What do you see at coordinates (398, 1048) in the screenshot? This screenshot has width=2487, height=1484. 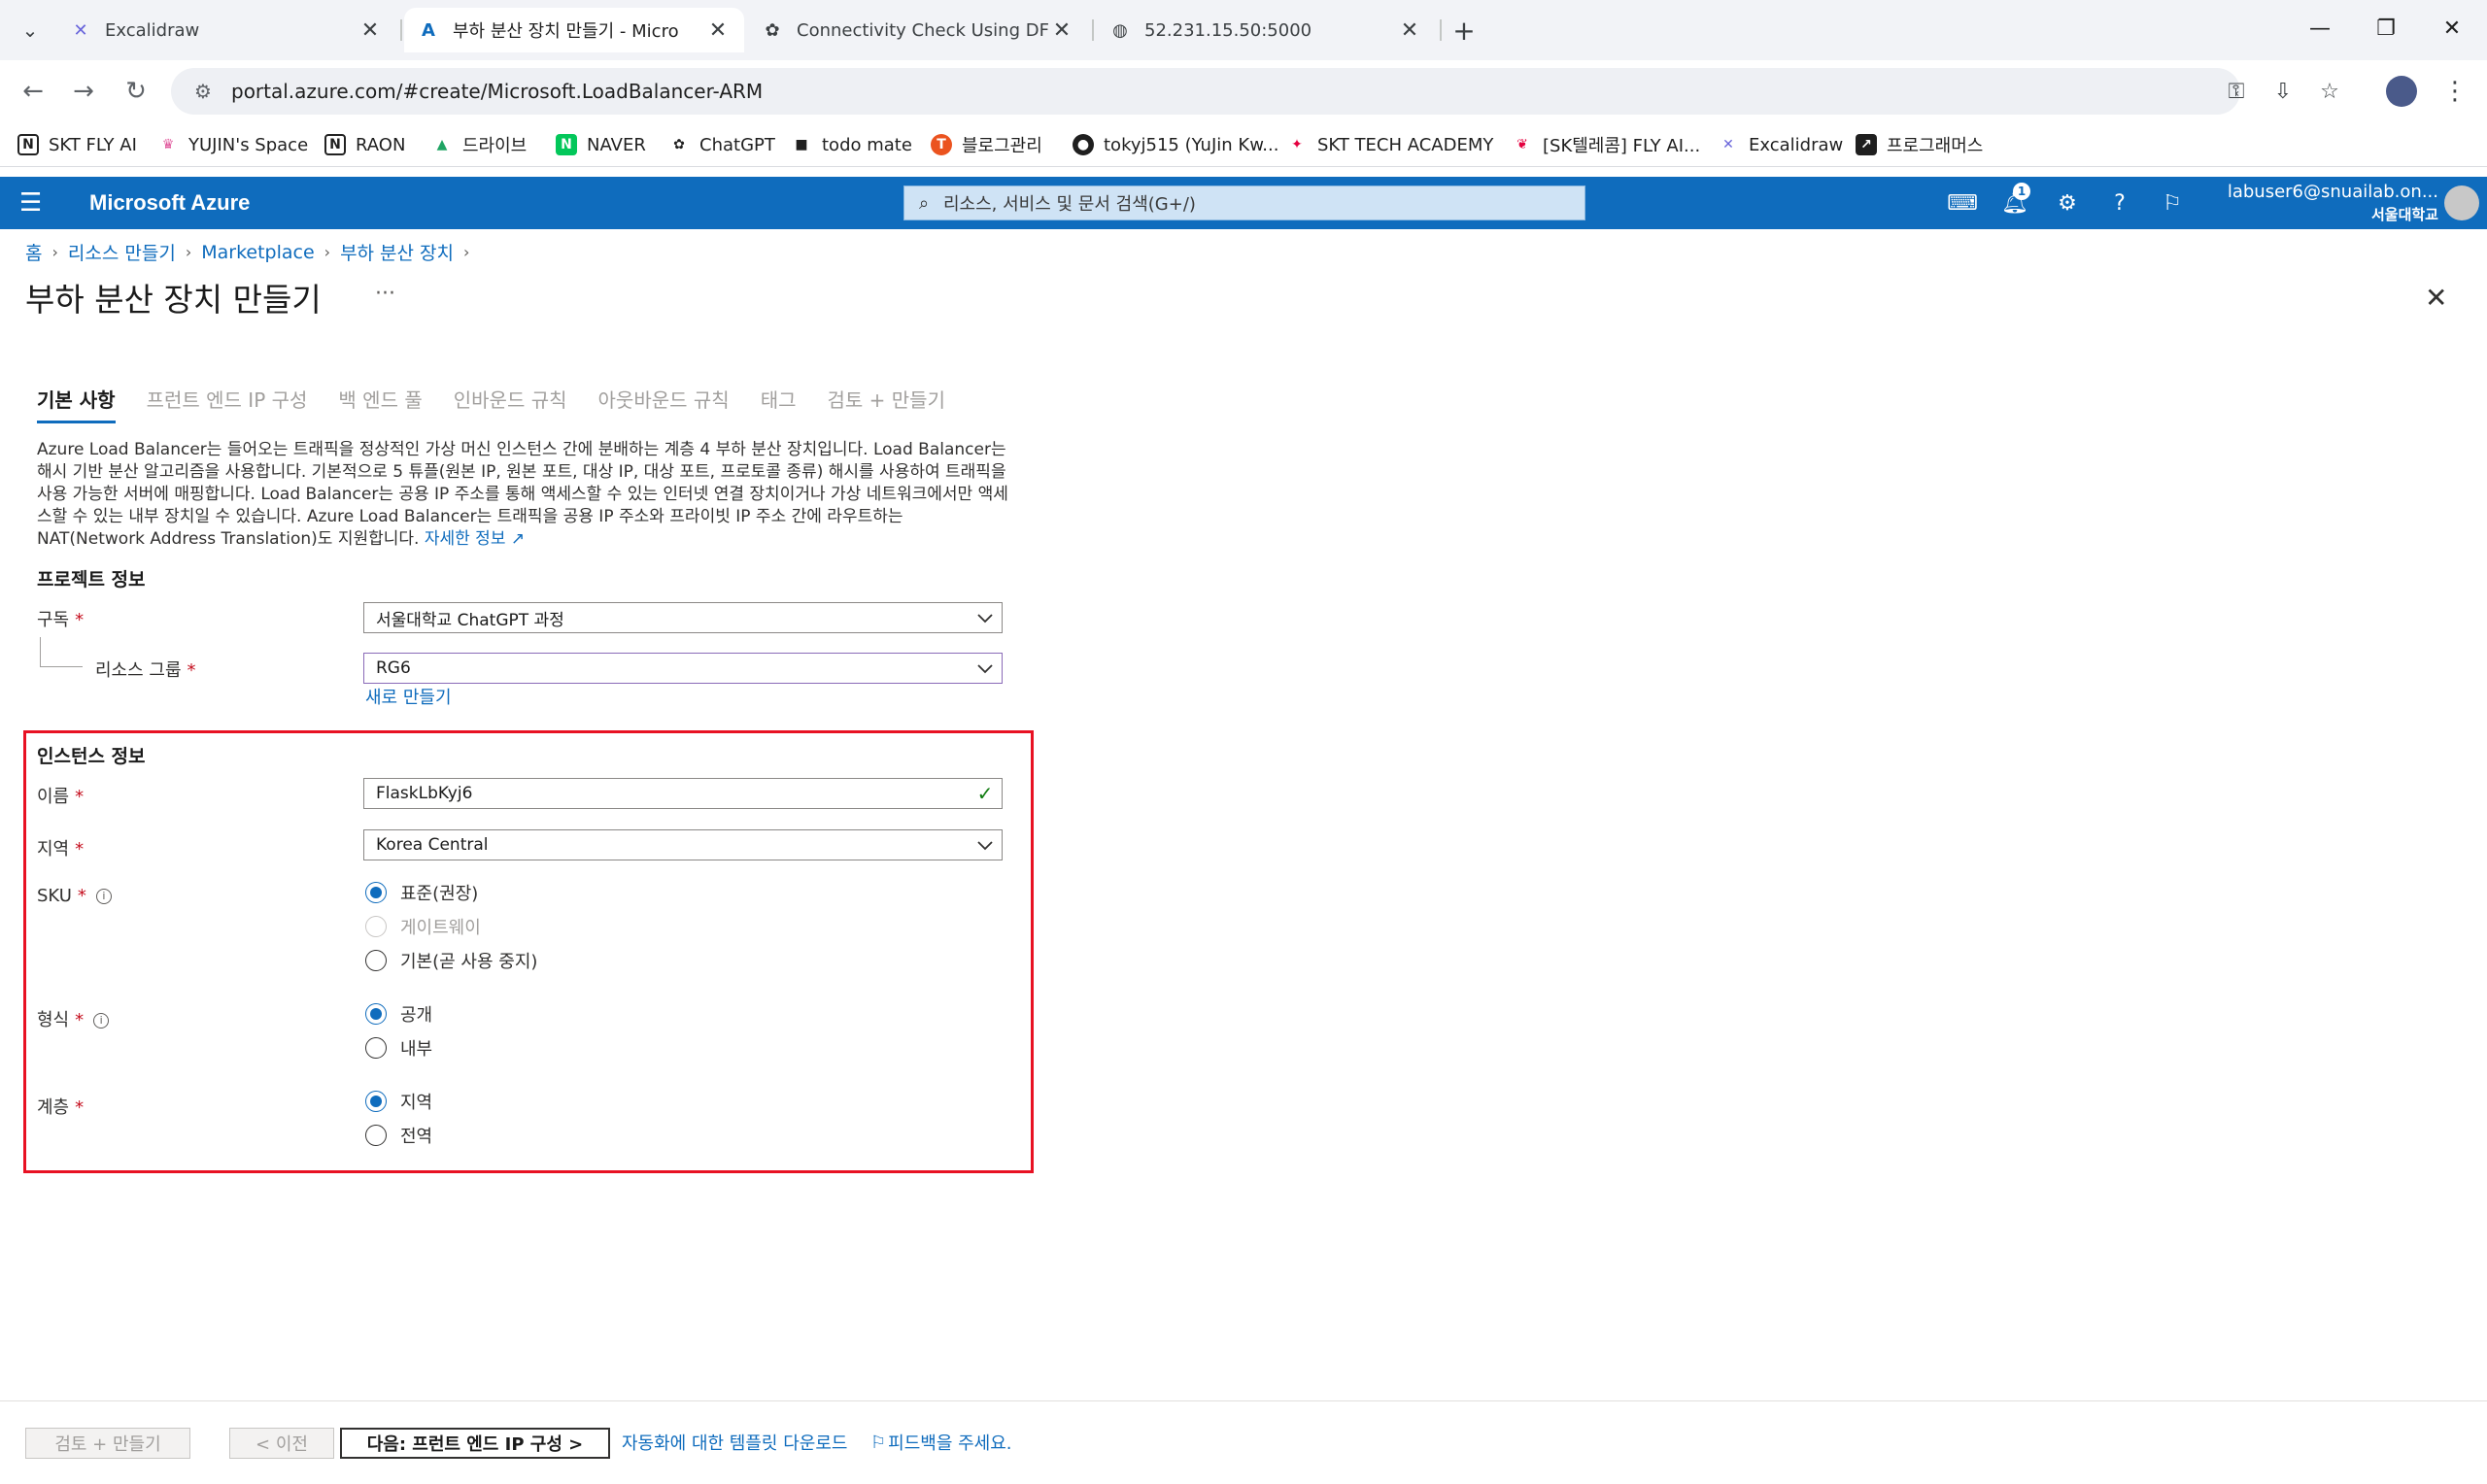 I see `type-internal-radio: 내부` at bounding box center [398, 1048].